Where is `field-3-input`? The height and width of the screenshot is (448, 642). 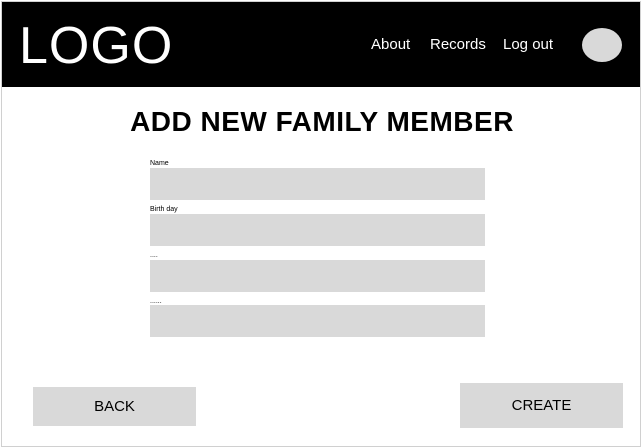
field-3-input is located at coordinates (317, 276).